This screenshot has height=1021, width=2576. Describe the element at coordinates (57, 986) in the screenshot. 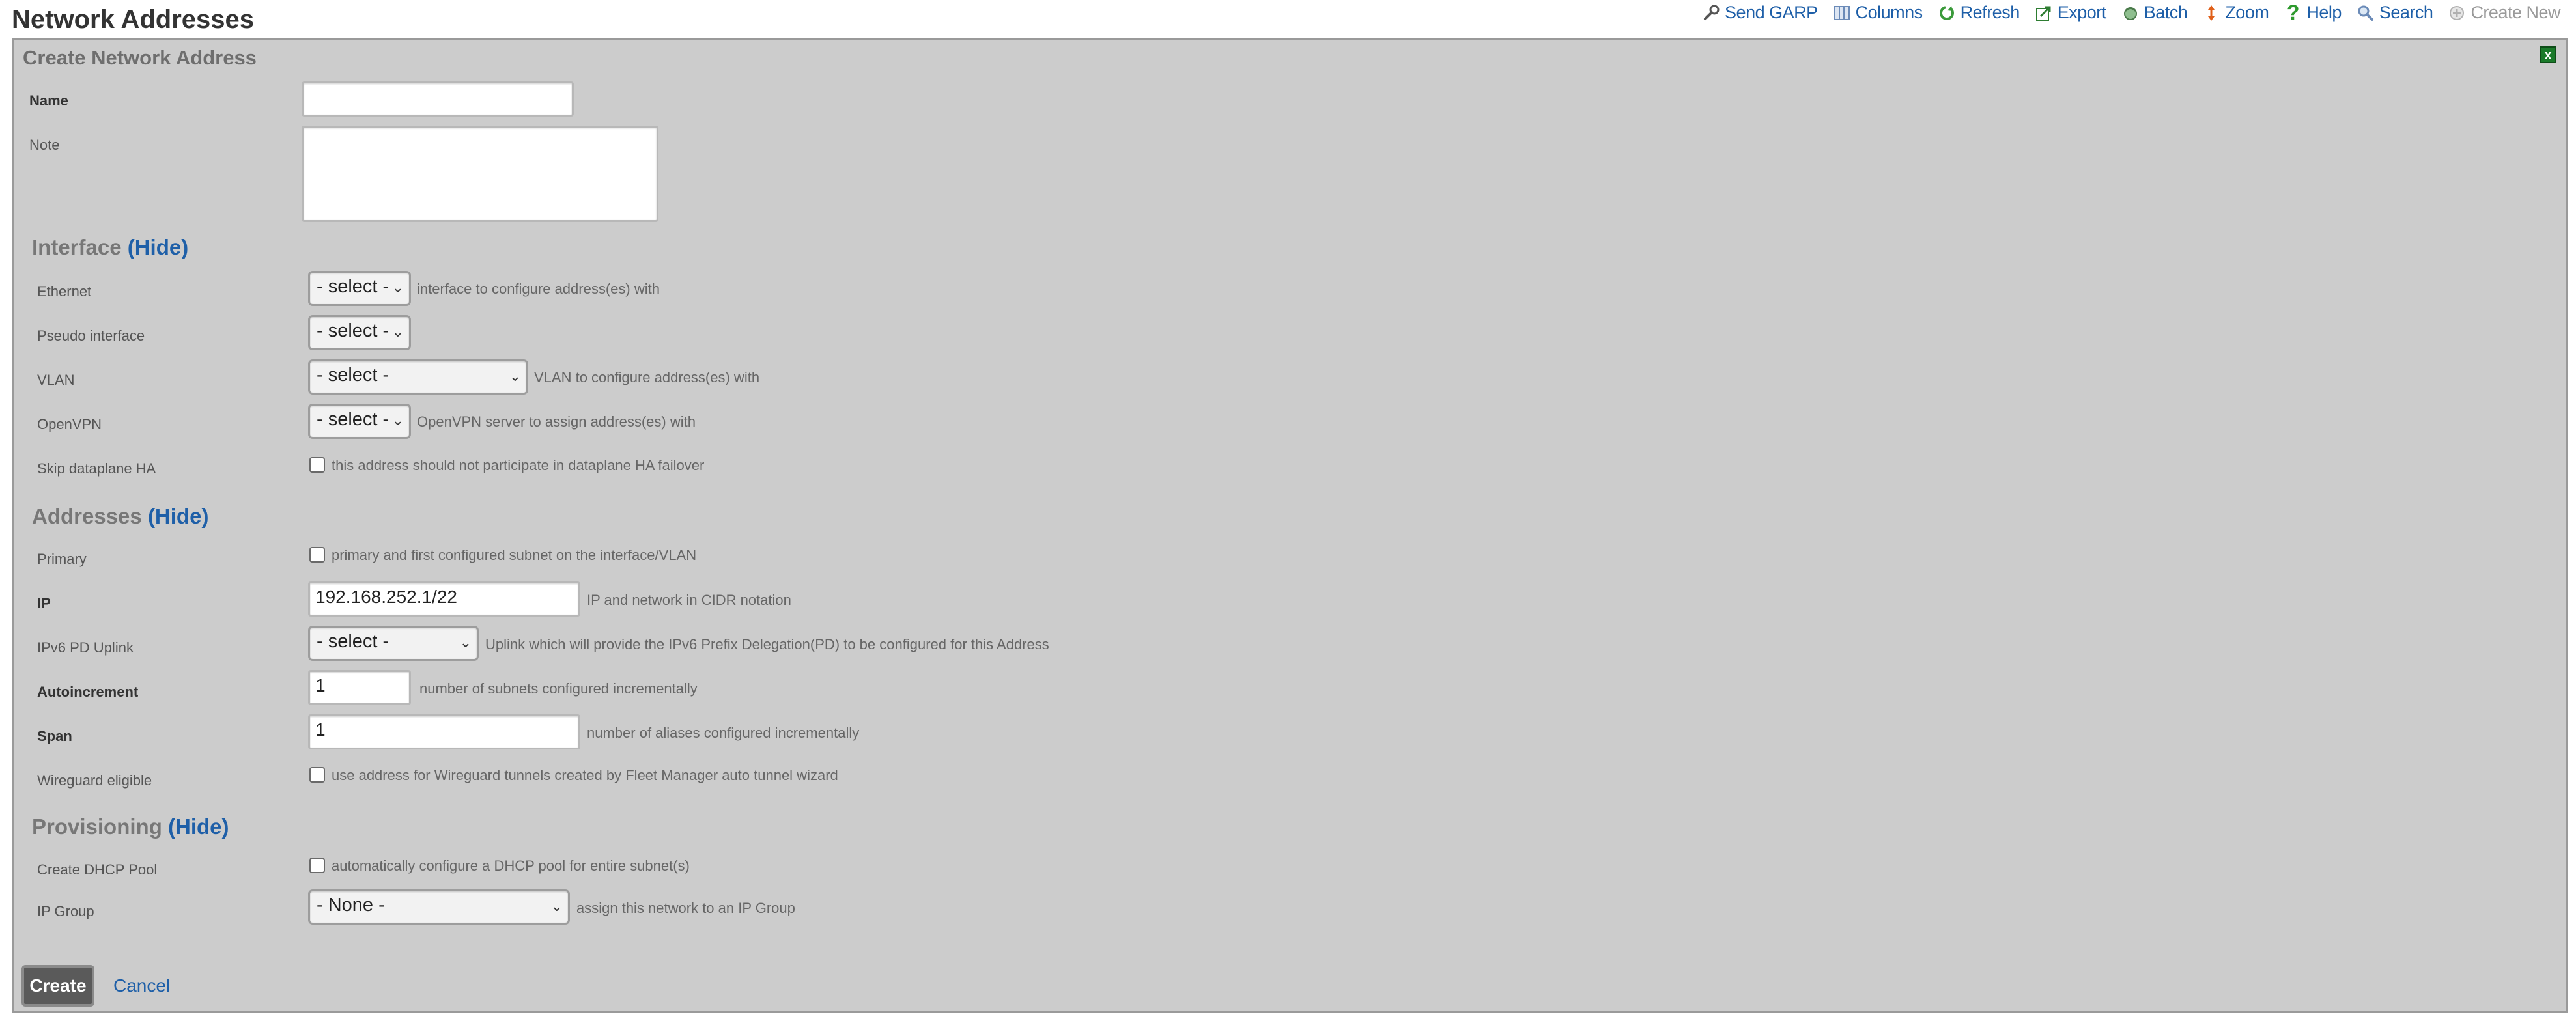

I see `create-button: Create` at that location.